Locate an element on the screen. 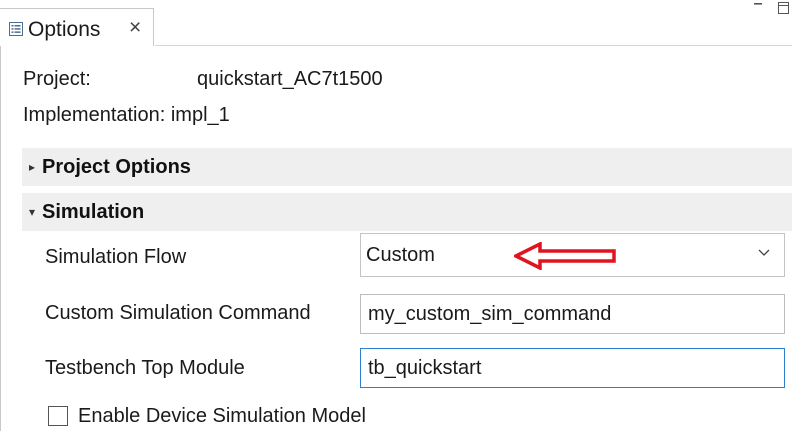 The height and width of the screenshot is (431, 792). custom-sim-command-input is located at coordinates (572, 314).